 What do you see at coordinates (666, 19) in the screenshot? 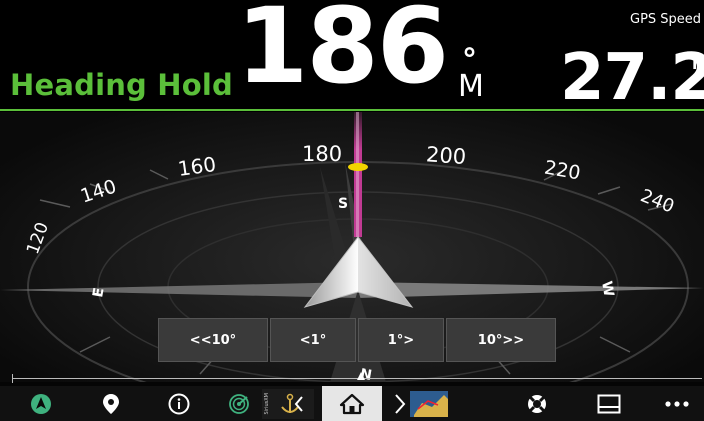
I see `speed-title: GPS Speed` at bounding box center [666, 19].